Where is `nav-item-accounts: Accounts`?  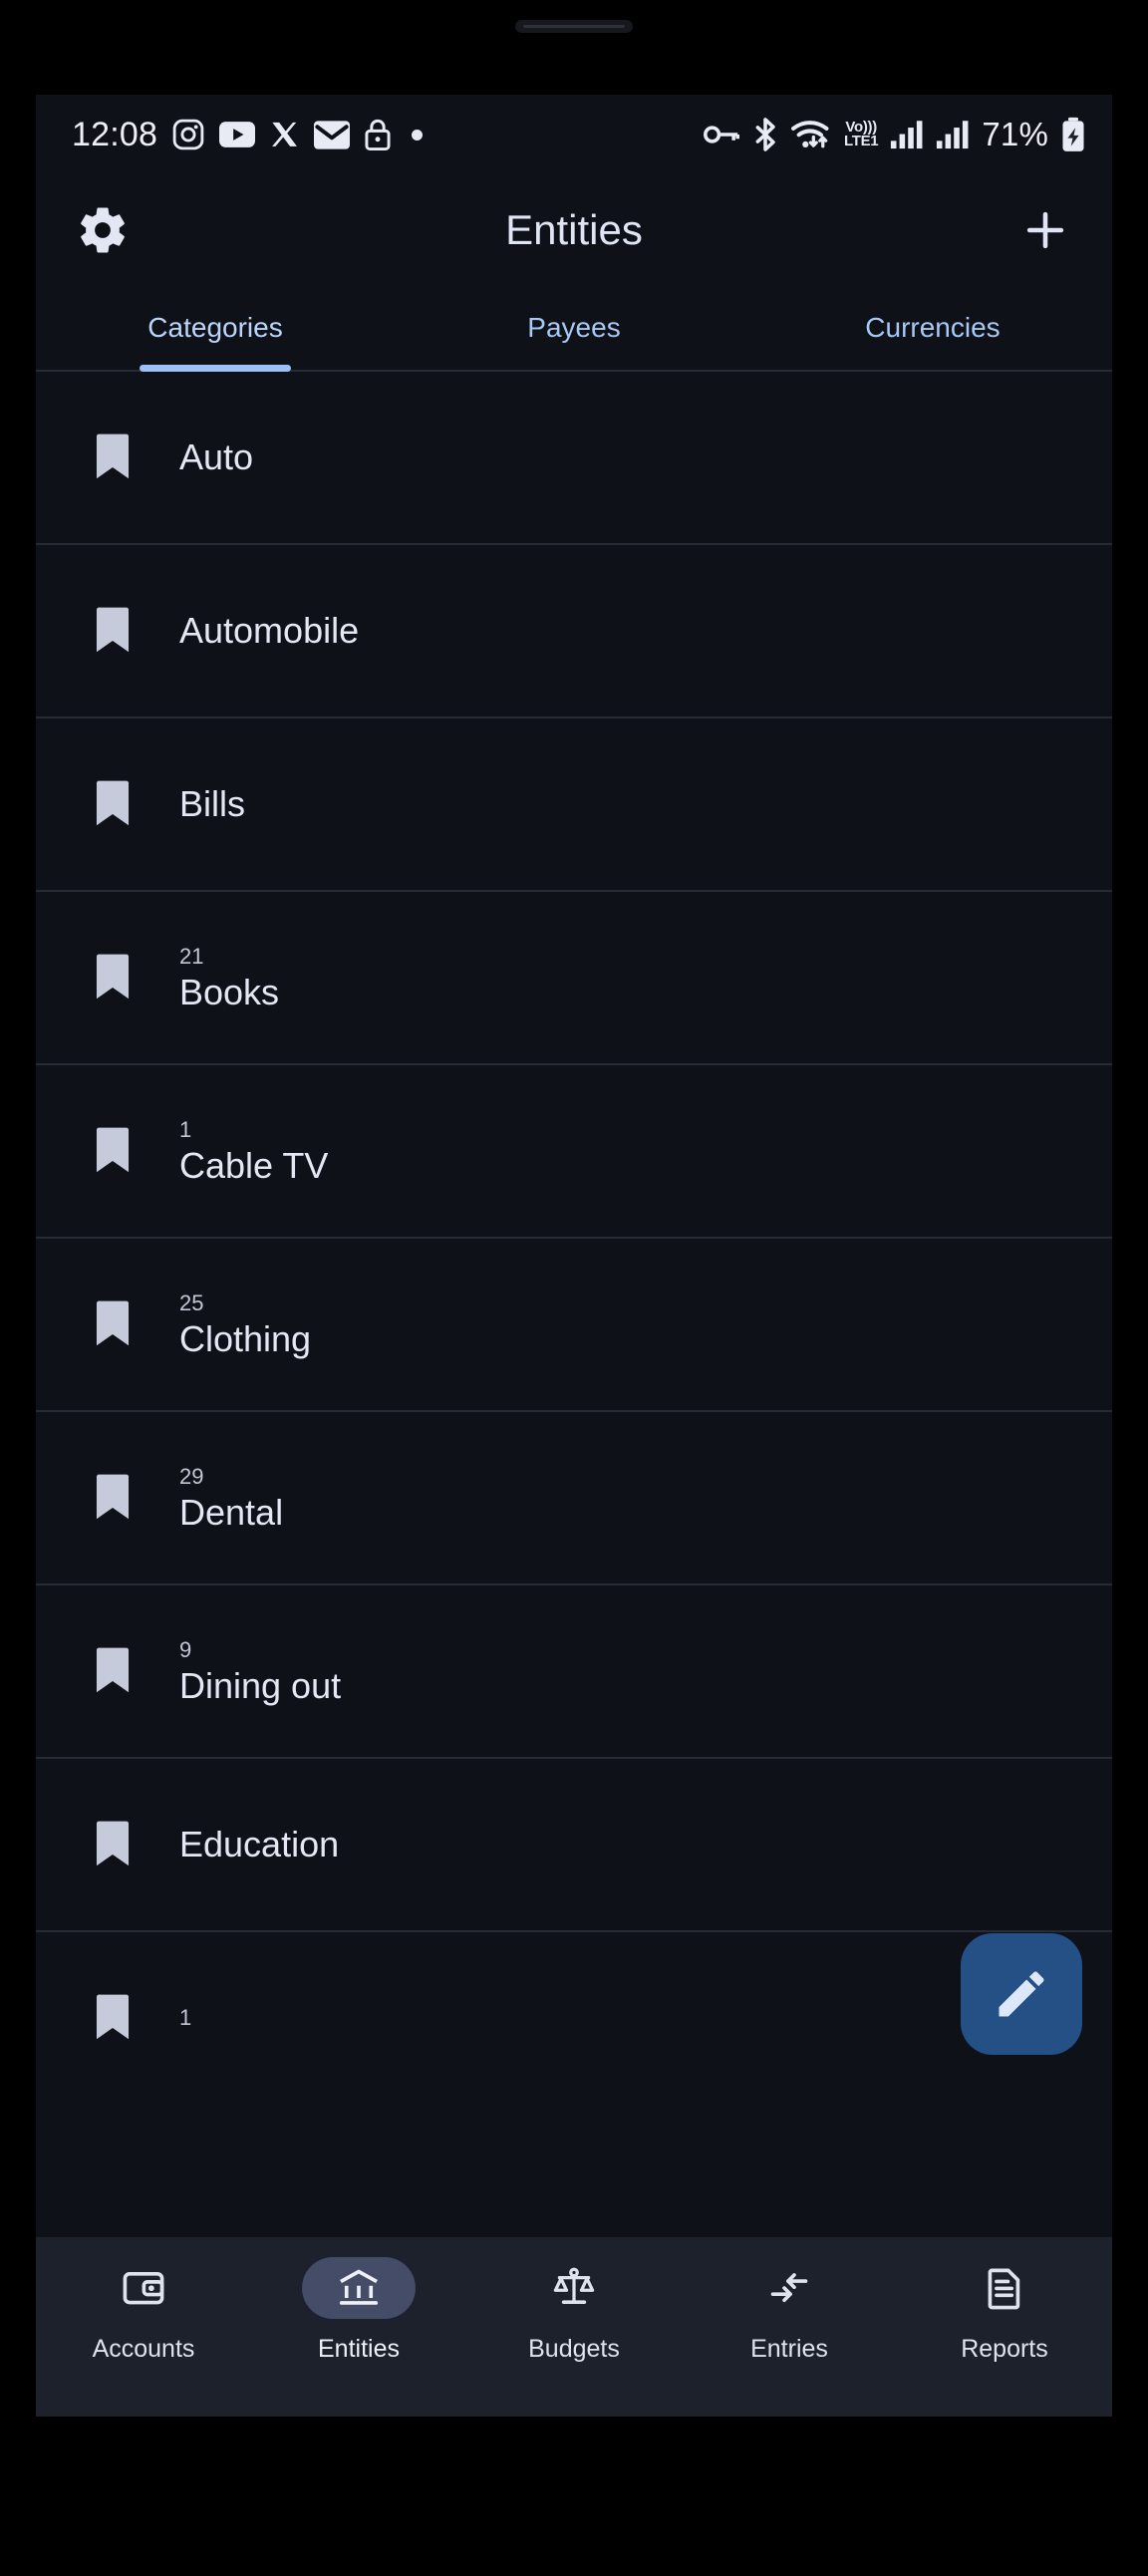 nav-item-accounts: Accounts is located at coordinates (143, 2310).